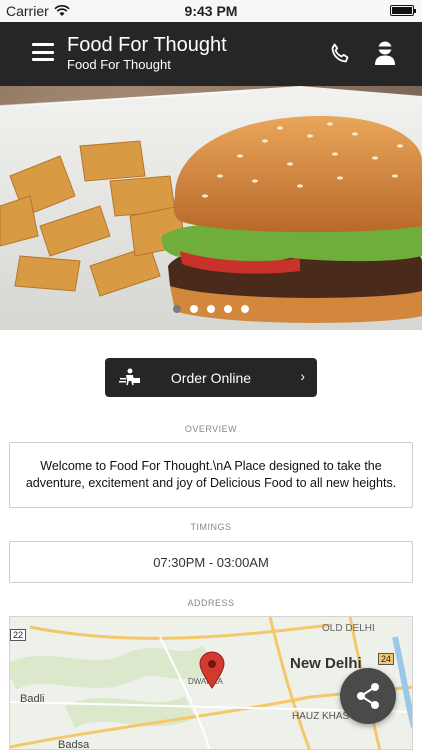  Describe the element at coordinates (212, 670) in the screenshot. I see `map-pin-icon` at that location.